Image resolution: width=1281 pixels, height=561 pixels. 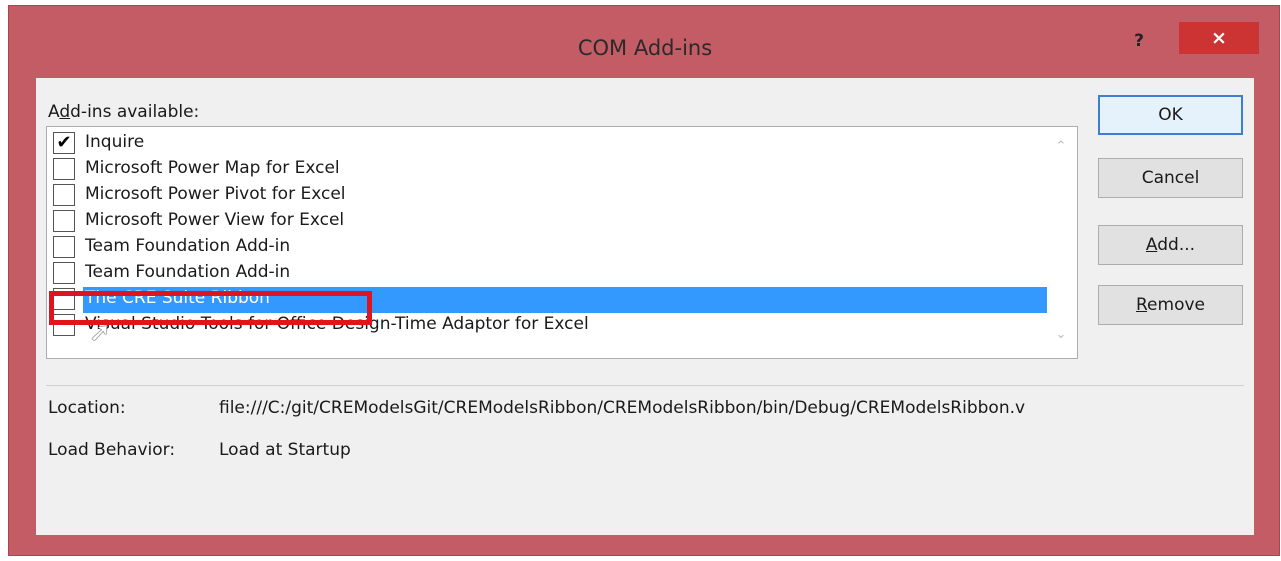 I want to click on location-label: Location:, so click(x=87, y=408).